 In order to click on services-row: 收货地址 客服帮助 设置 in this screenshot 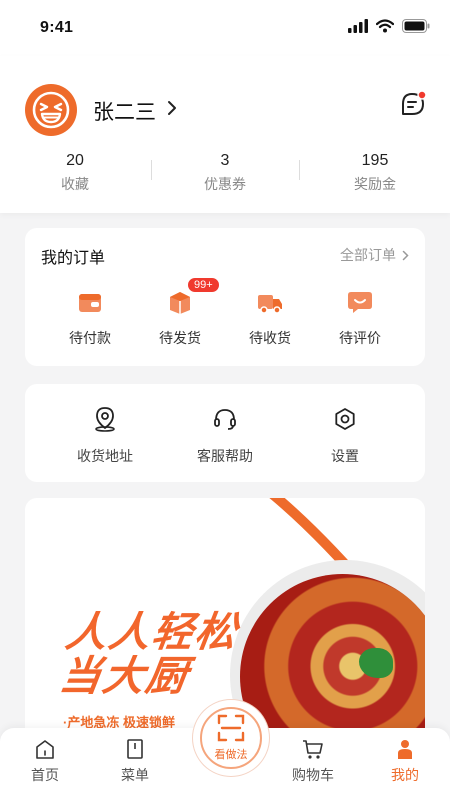, I will do `click(225, 436)`.